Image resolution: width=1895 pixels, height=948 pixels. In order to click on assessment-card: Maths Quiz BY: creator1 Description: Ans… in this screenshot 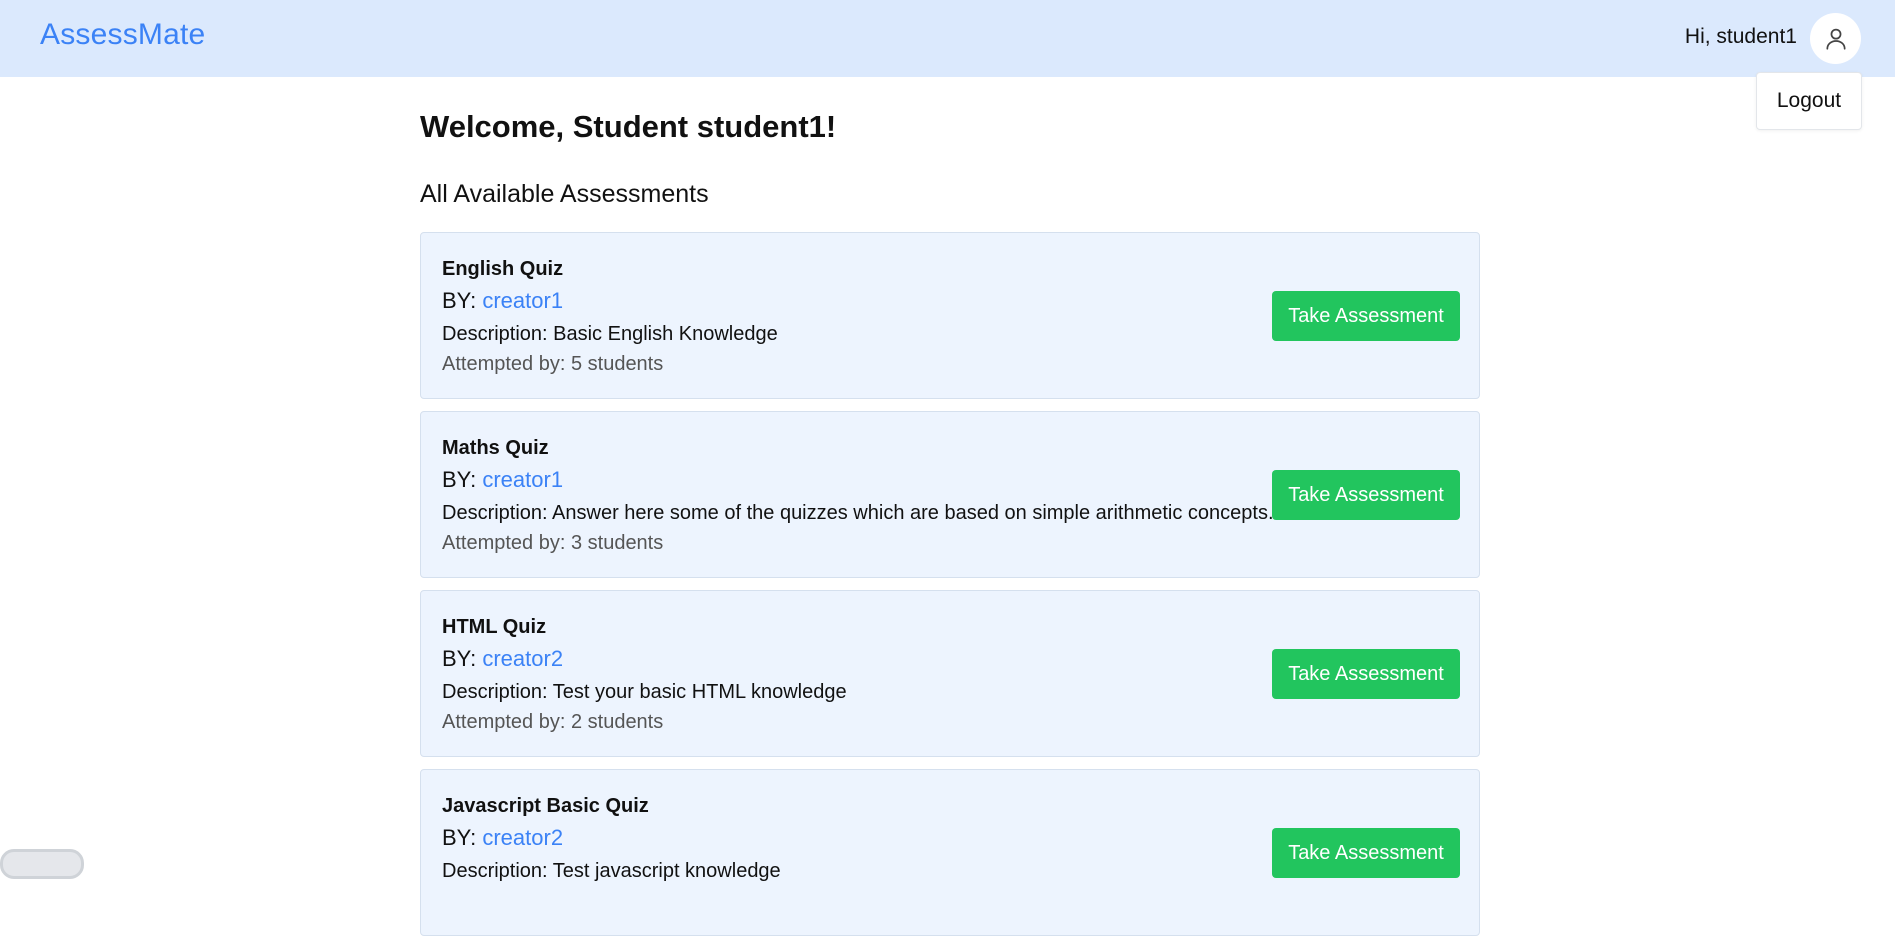, I will do `click(950, 494)`.